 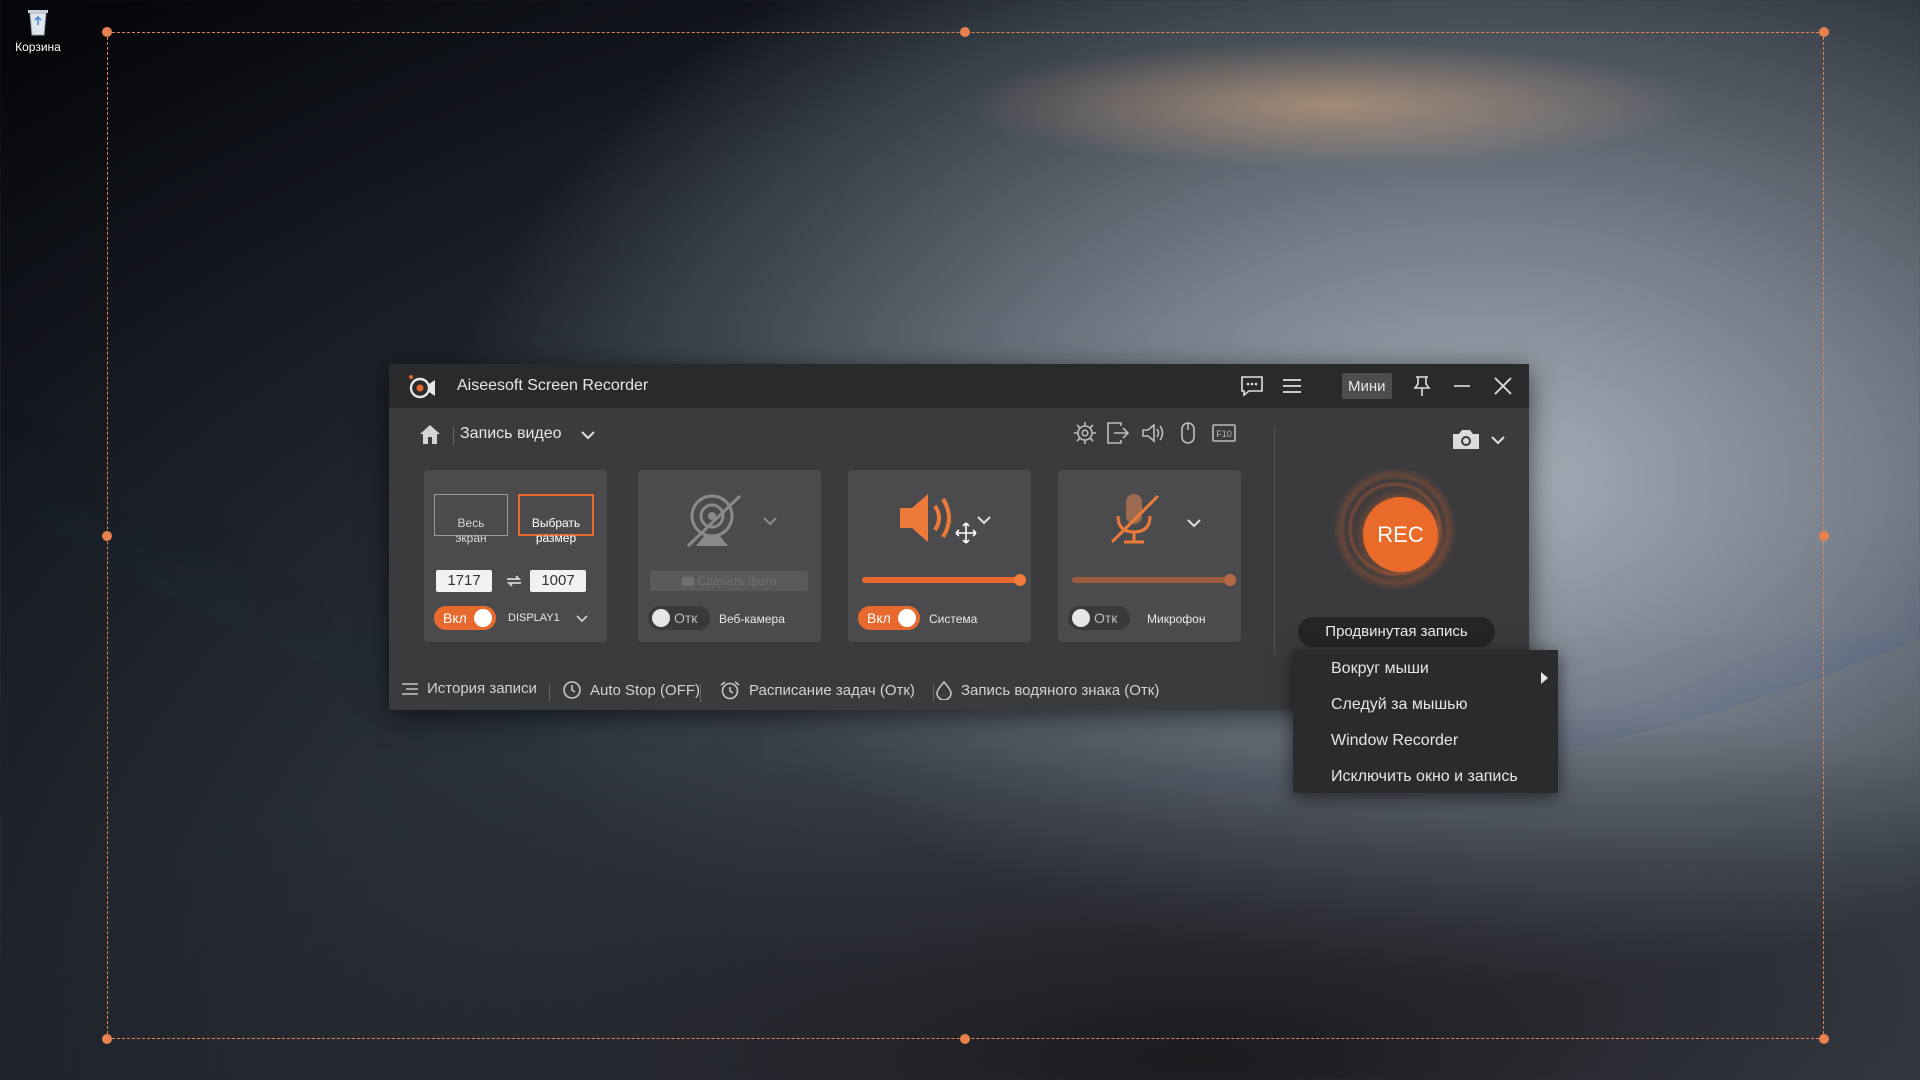 I want to click on display-toggle-label: Вкл, so click(x=455, y=618).